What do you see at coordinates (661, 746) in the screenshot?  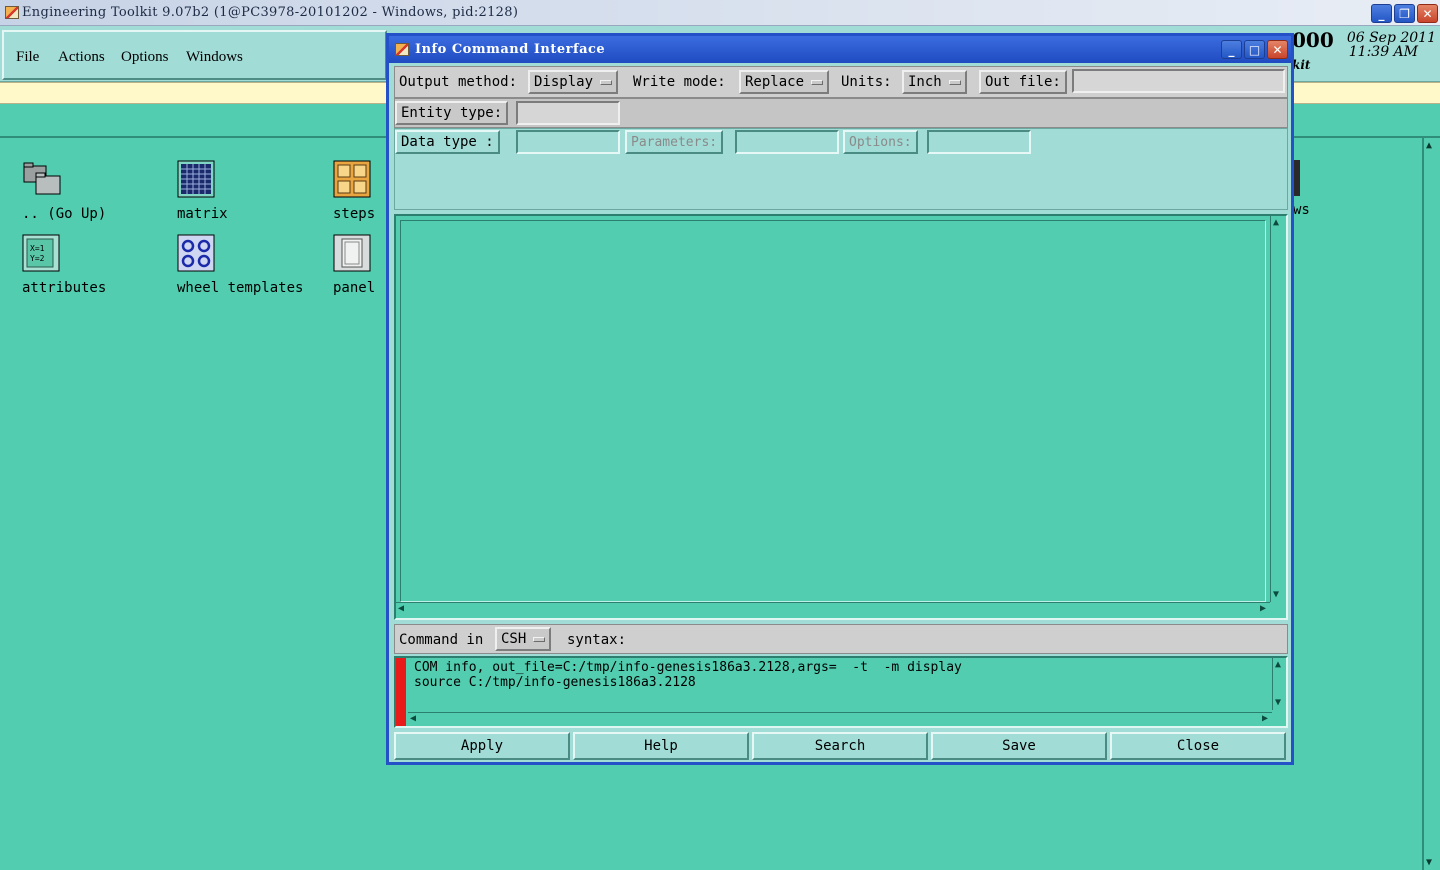 I see `help-button: Help` at bounding box center [661, 746].